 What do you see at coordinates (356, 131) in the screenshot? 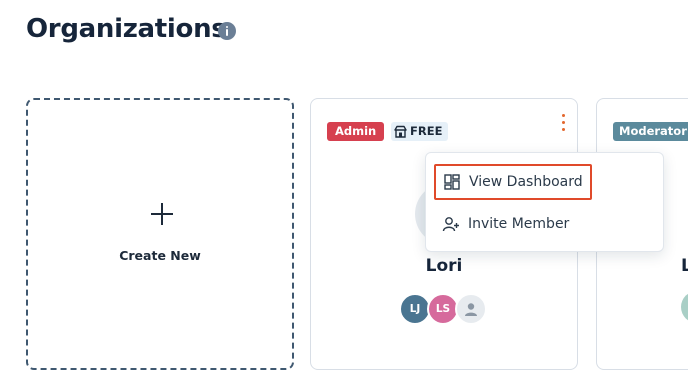
I see `role-badge-admin: Admin` at bounding box center [356, 131].